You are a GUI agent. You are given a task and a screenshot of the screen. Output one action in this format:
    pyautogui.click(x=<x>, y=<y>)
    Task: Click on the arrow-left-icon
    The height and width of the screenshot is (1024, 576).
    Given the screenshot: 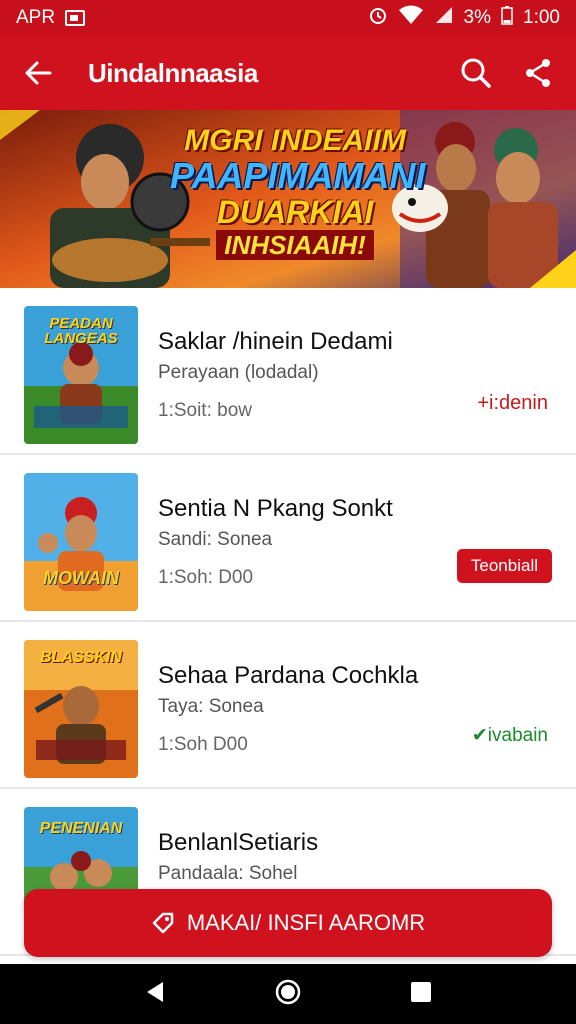 What is the action you would take?
    pyautogui.click(x=38, y=73)
    